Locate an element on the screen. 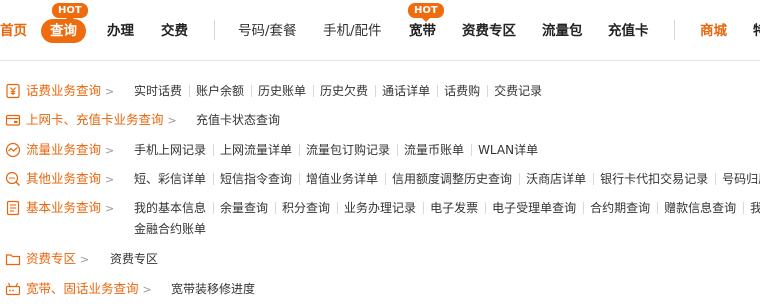  link-wlan-details: WLAN详单 is located at coordinates (508, 150).